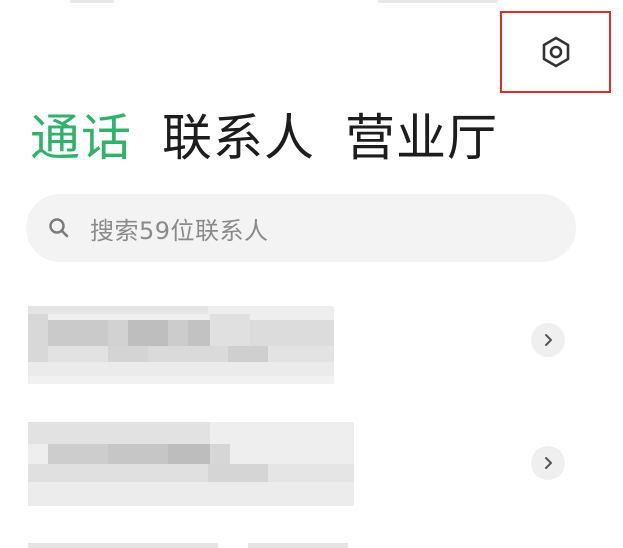 Image resolution: width=623 pixels, height=548 pixels. I want to click on settings-button, so click(555, 52).